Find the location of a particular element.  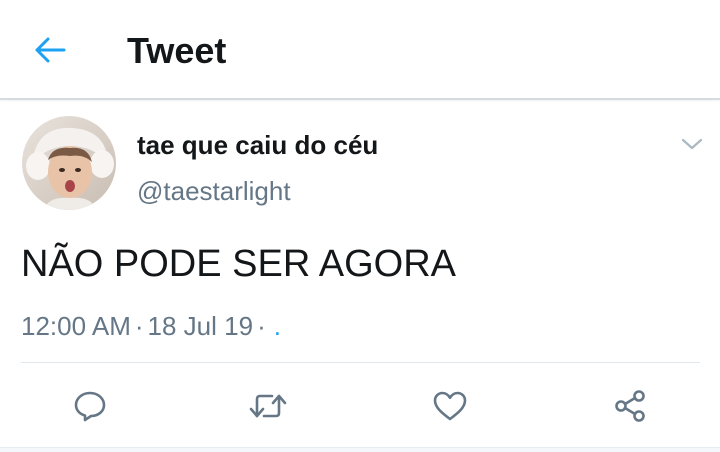

heart-icon is located at coordinates (450, 406).